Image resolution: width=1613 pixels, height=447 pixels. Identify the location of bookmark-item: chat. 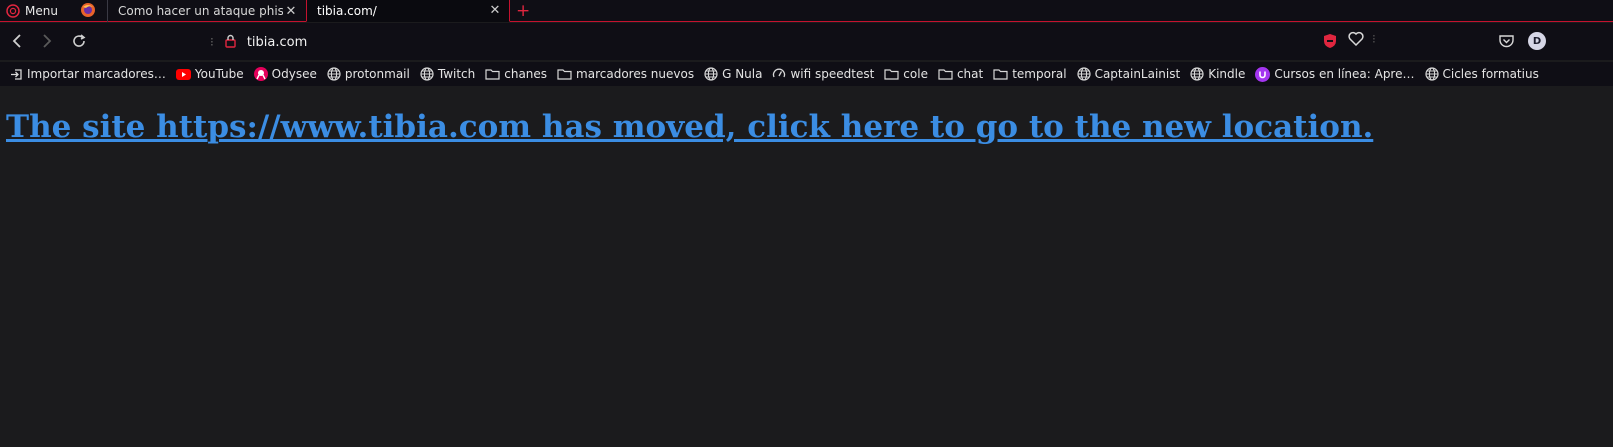
(960, 74).